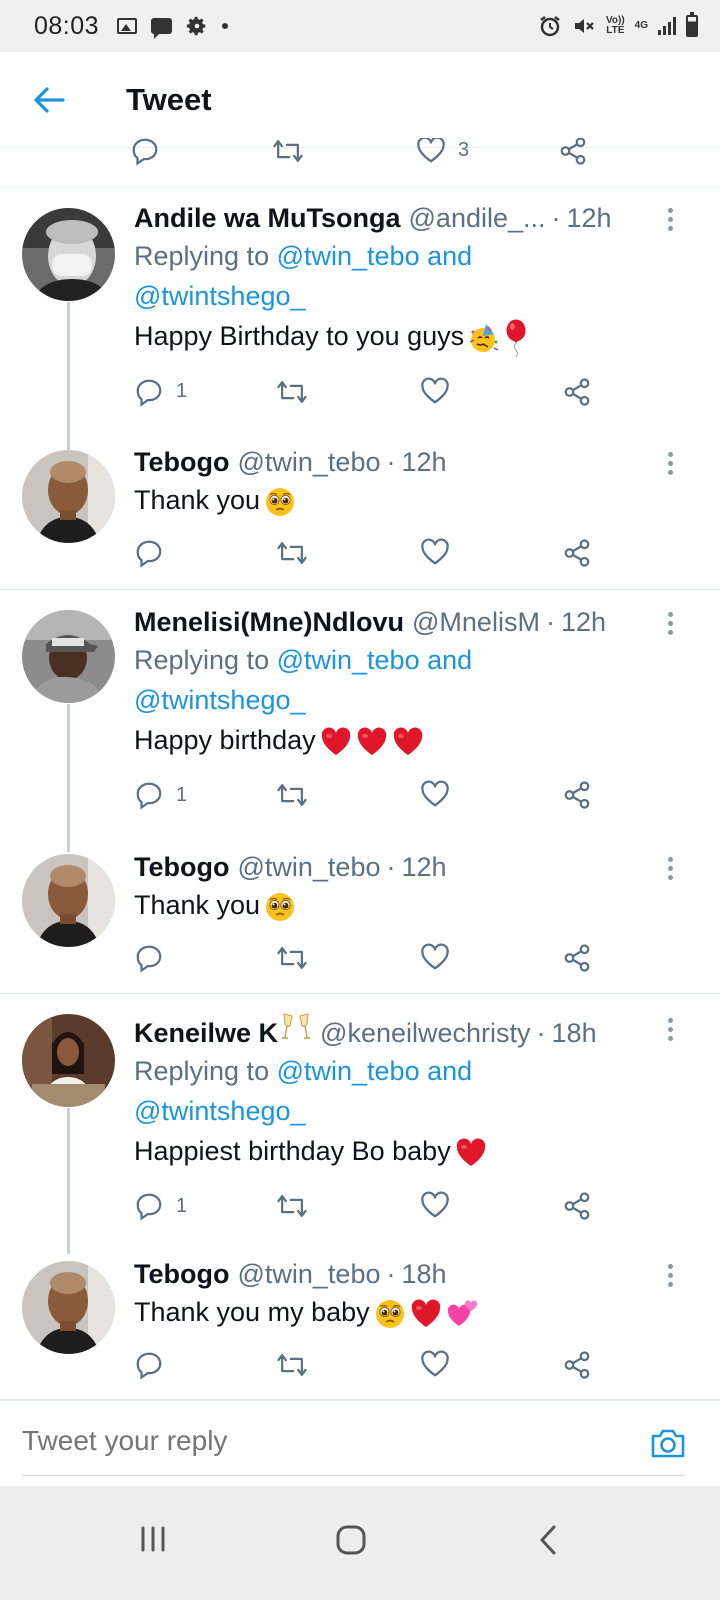  I want to click on chevron-left-icon, so click(548, 1540).